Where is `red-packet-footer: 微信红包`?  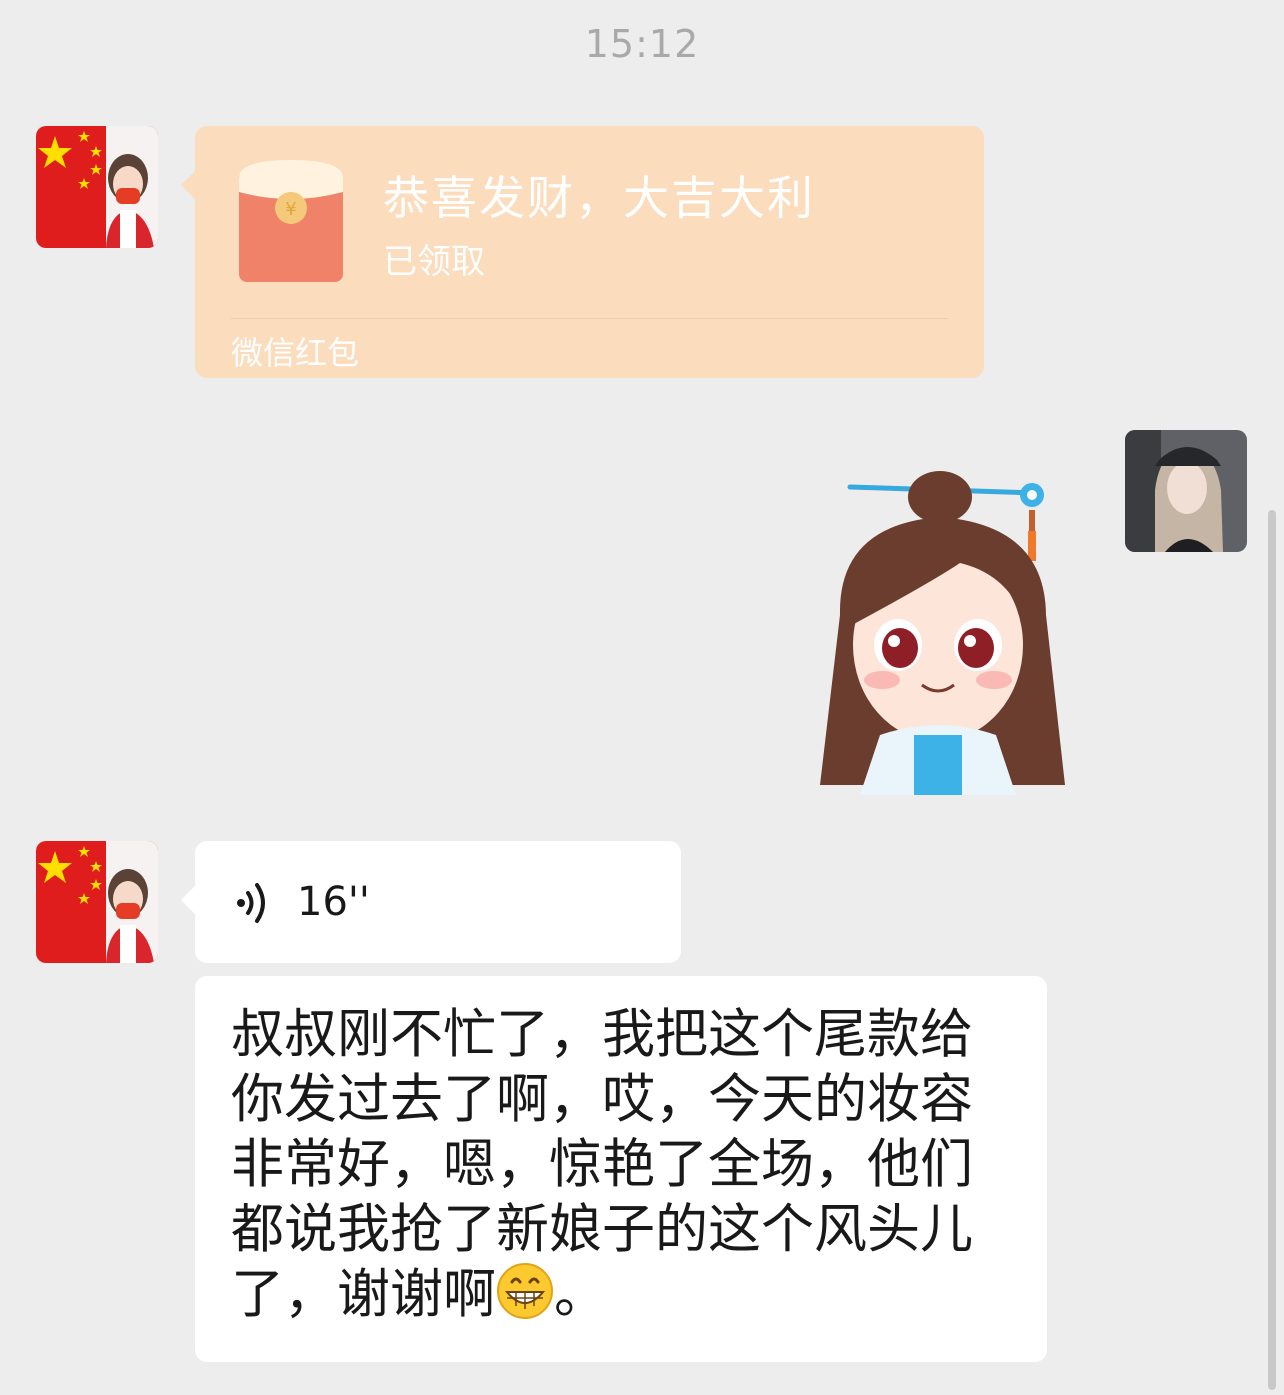
red-packet-footer: 微信红包 is located at coordinates (295, 353).